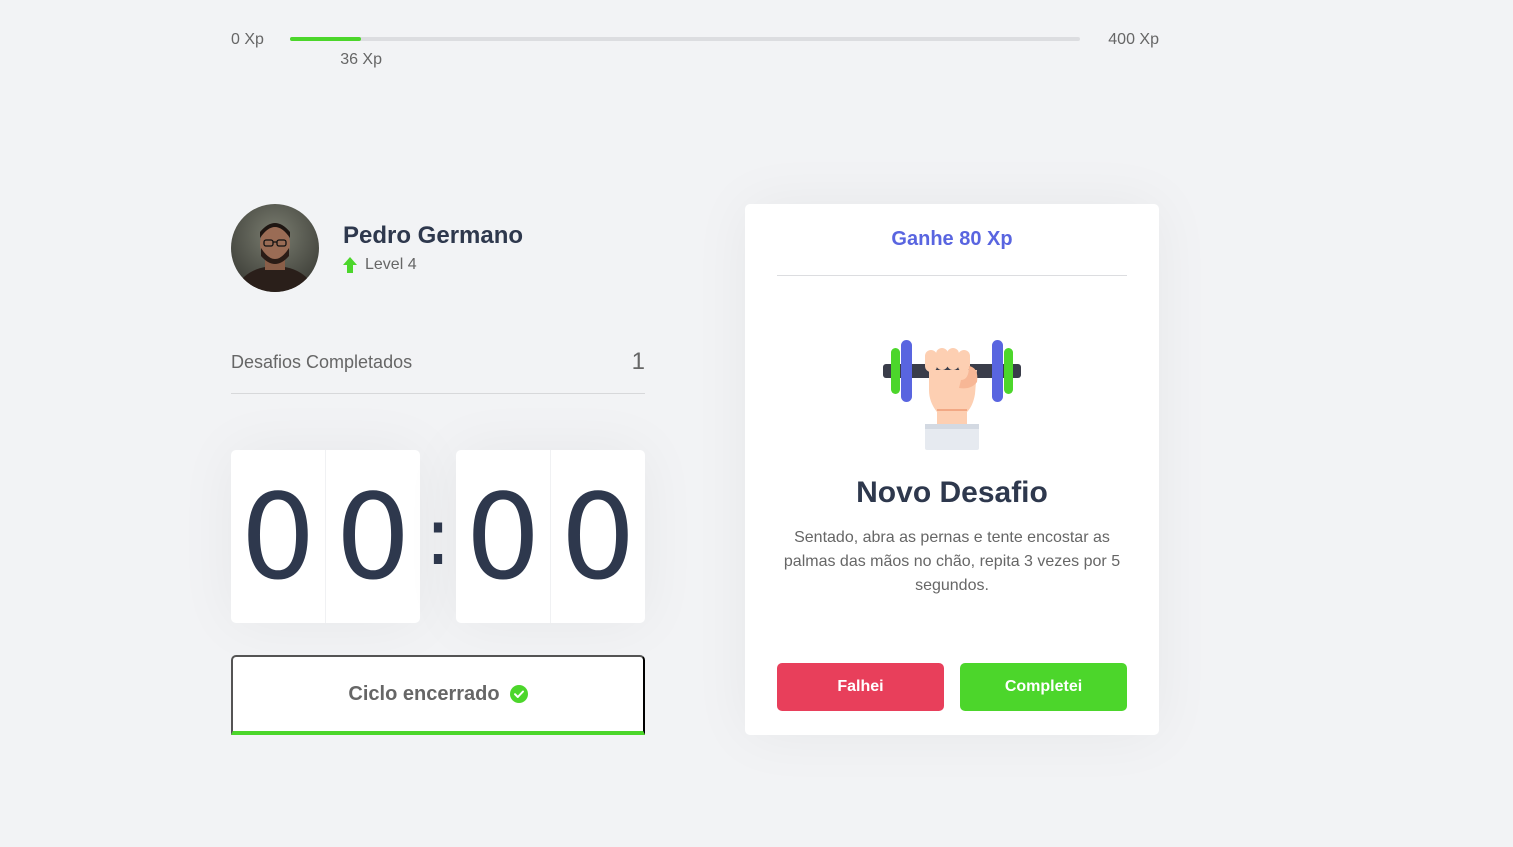  What do you see at coordinates (685, 39) in the screenshot?
I see `xp-track` at bounding box center [685, 39].